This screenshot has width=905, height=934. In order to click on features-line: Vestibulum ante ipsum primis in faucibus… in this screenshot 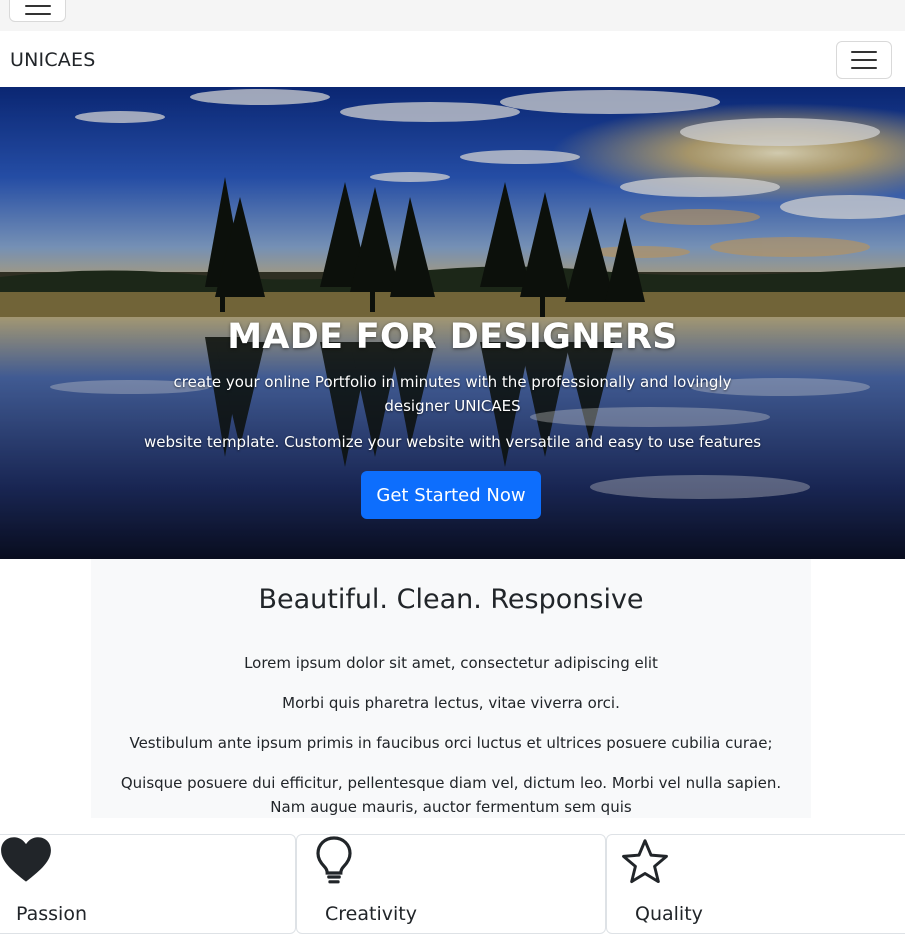, I will do `click(451, 743)`.